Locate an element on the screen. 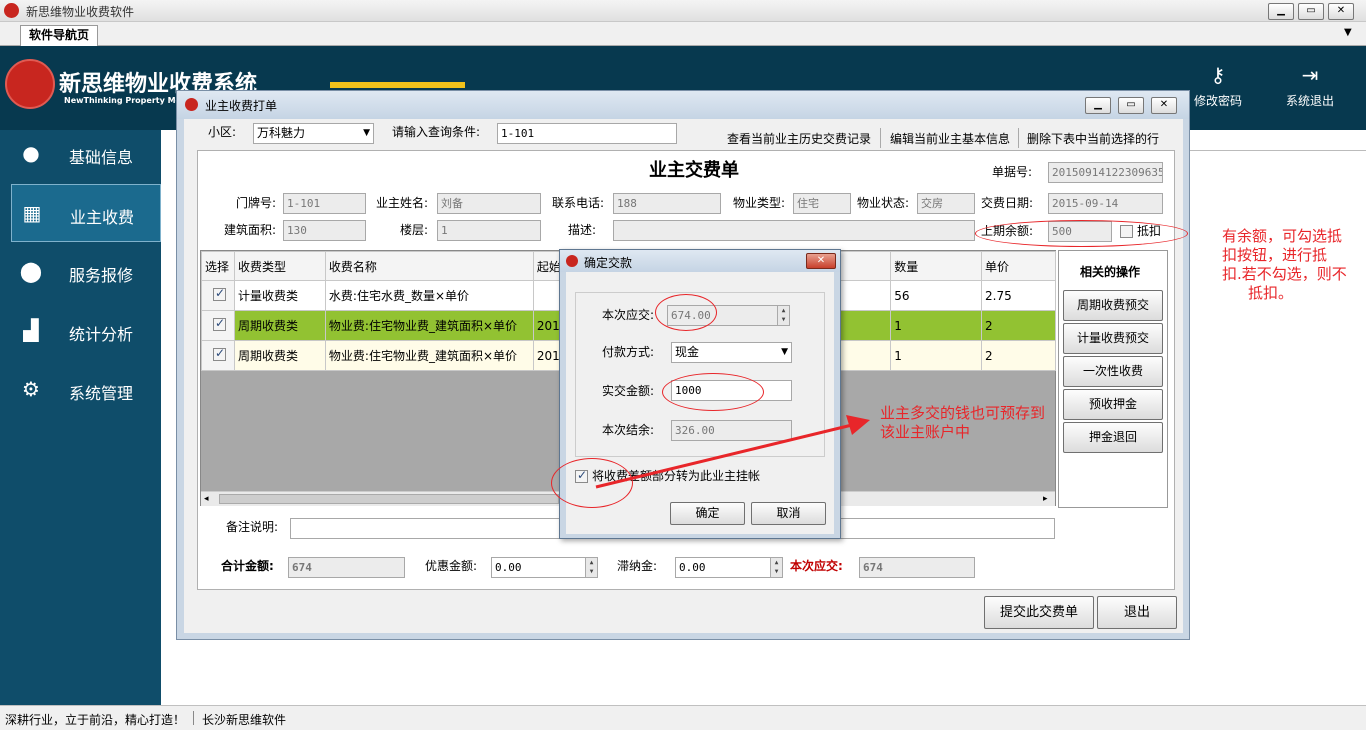 The image size is (1366, 730). pstatus-field: 交房 is located at coordinates (946, 203).